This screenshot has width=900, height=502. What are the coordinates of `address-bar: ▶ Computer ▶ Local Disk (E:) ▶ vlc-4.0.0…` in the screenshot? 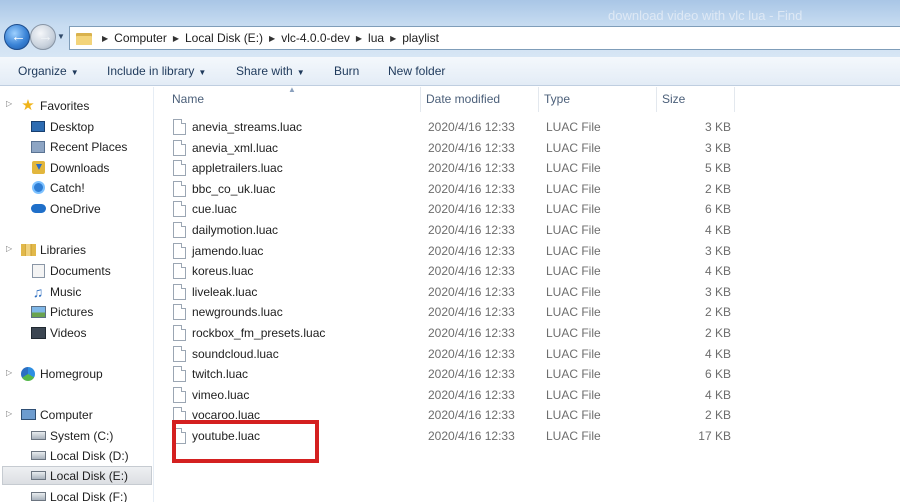 It's located at (484, 38).